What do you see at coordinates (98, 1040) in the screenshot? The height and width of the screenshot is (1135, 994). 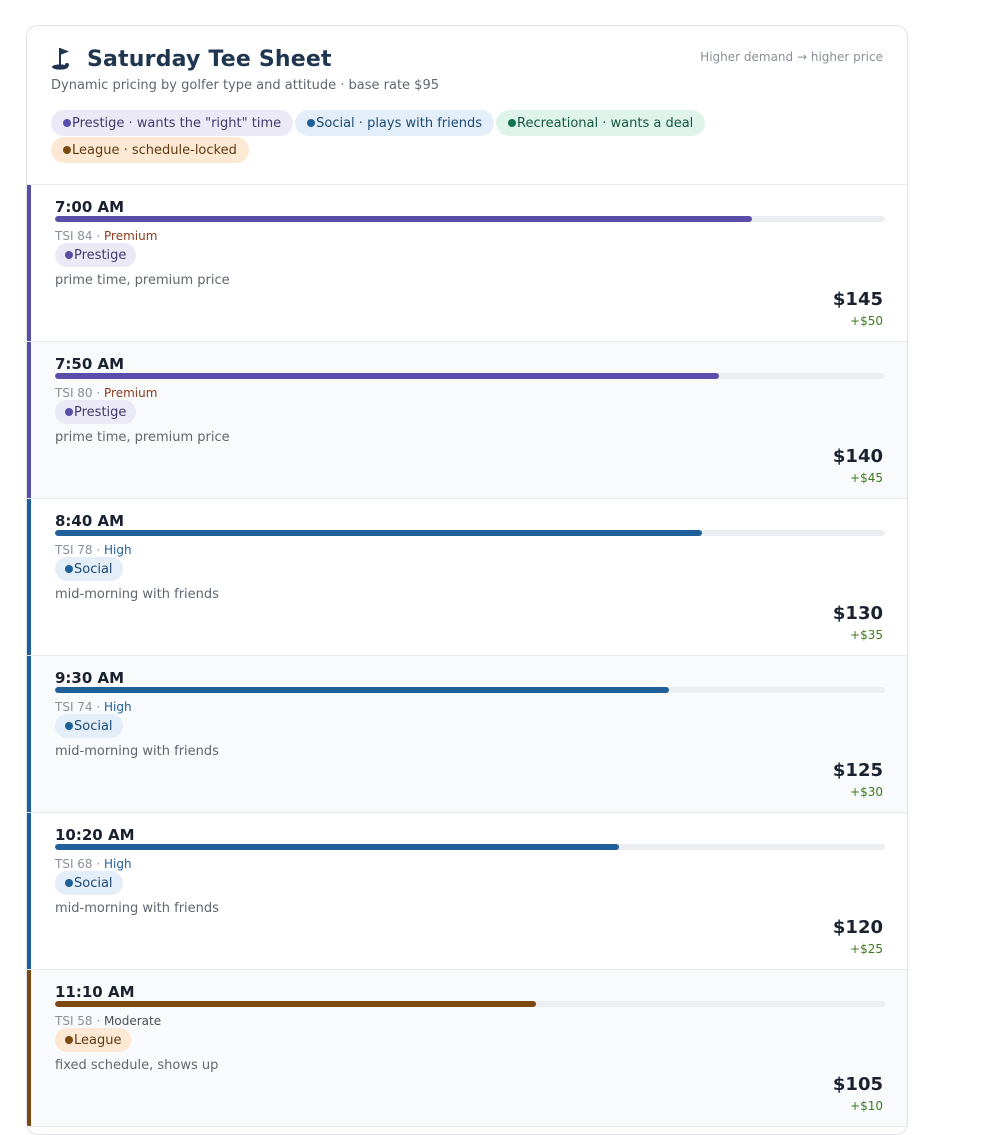 I see `segment-label: League` at bounding box center [98, 1040].